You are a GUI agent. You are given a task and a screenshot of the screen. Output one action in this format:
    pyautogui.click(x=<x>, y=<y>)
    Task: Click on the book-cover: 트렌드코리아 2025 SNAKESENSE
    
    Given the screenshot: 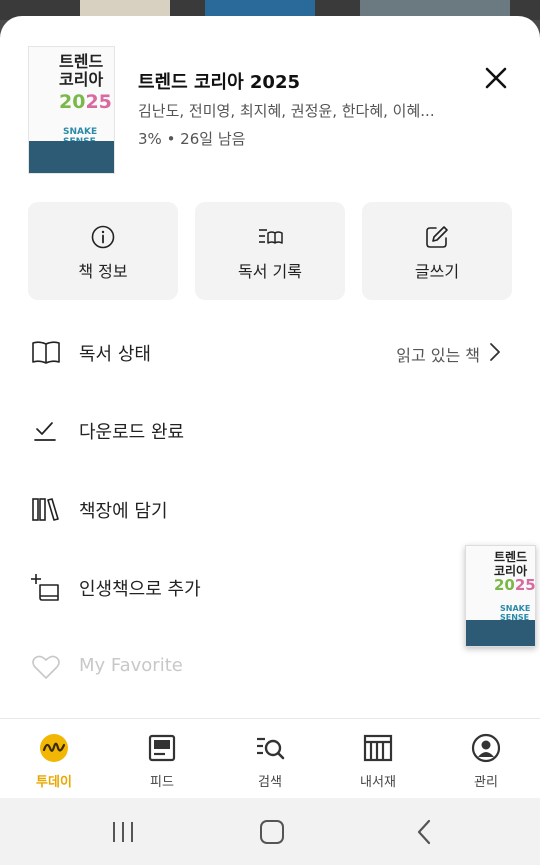 What is the action you would take?
    pyautogui.click(x=71, y=110)
    